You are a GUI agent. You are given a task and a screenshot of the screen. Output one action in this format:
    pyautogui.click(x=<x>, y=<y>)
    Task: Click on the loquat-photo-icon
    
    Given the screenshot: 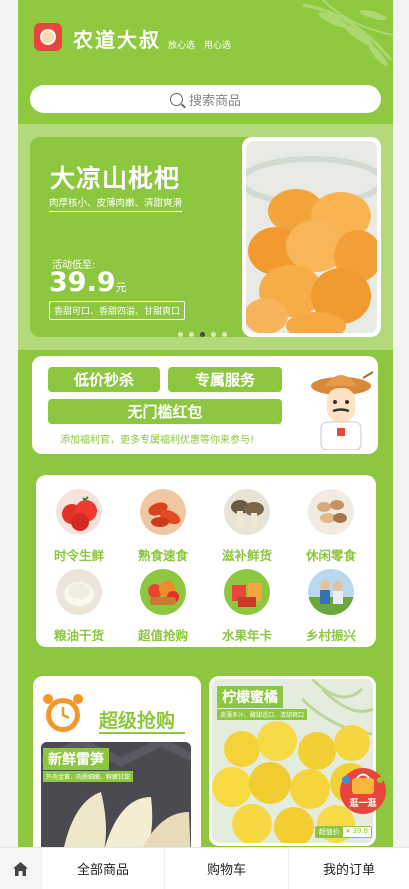 What is the action you would take?
    pyautogui.click(x=311, y=237)
    